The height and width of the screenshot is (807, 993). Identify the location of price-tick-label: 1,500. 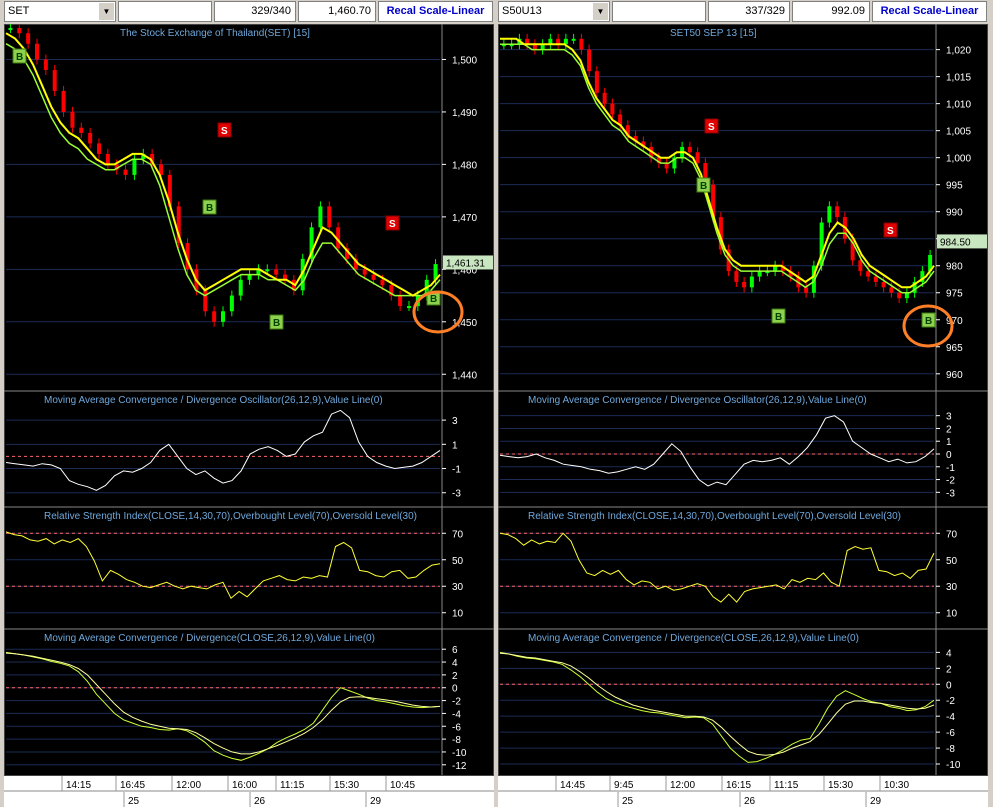
(464, 60).